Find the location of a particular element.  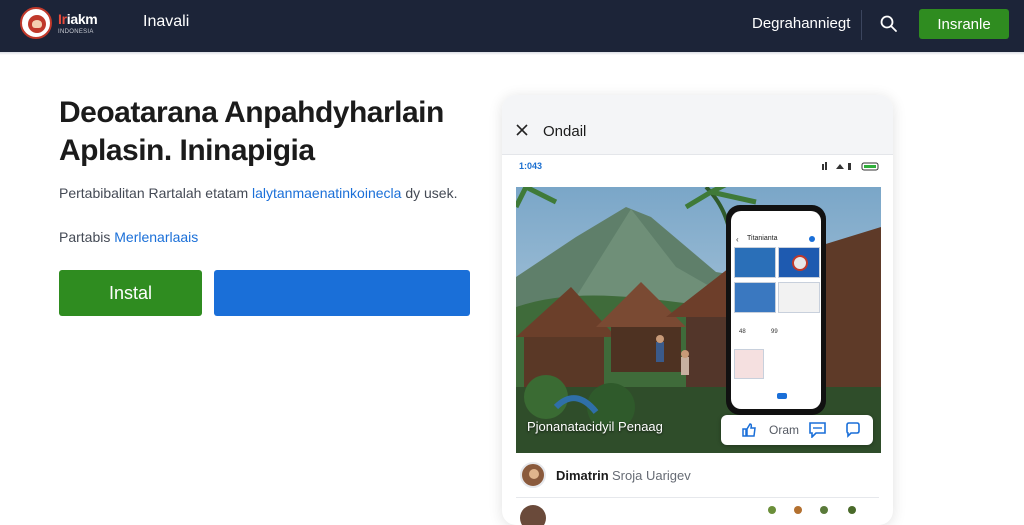

logo-wordmark: Iriakm is located at coordinates (78, 19).